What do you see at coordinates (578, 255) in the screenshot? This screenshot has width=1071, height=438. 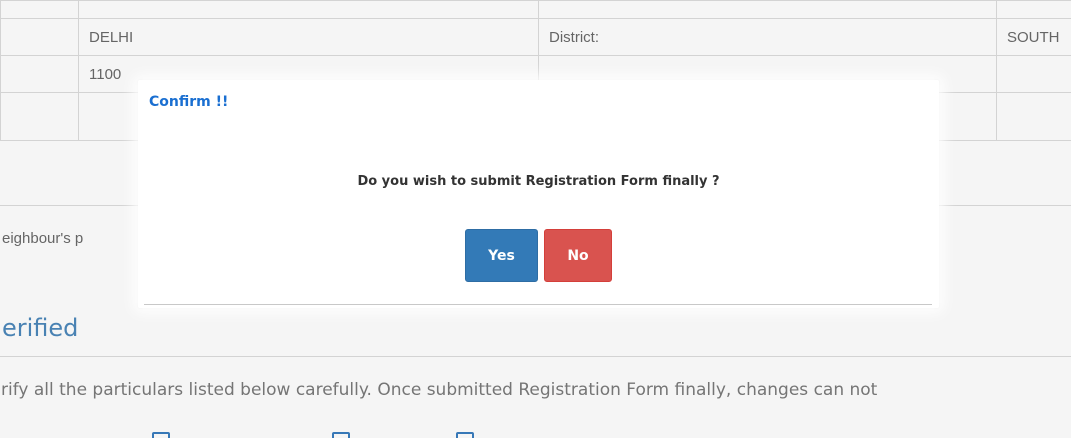 I see `no-button: No` at bounding box center [578, 255].